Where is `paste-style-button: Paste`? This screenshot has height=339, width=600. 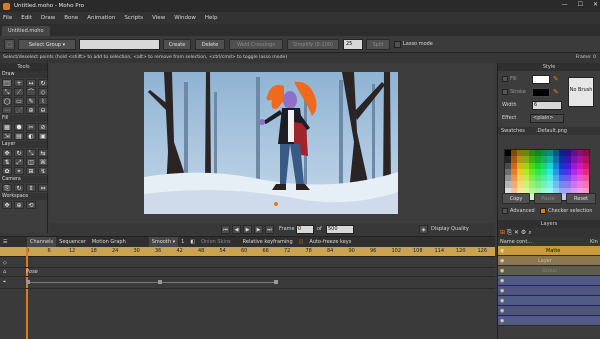
paste-style-button: Paste is located at coordinates (548, 198).